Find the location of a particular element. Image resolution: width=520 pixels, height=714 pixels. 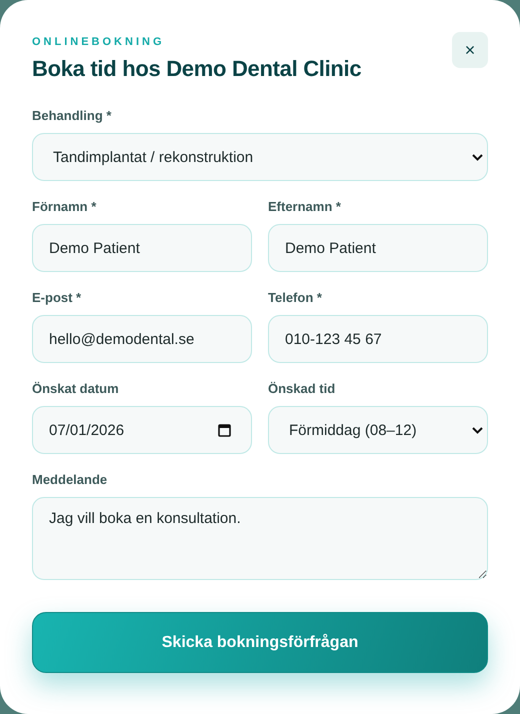

eyebrow-label: ONLINEBOKNING is located at coordinates (99, 42).